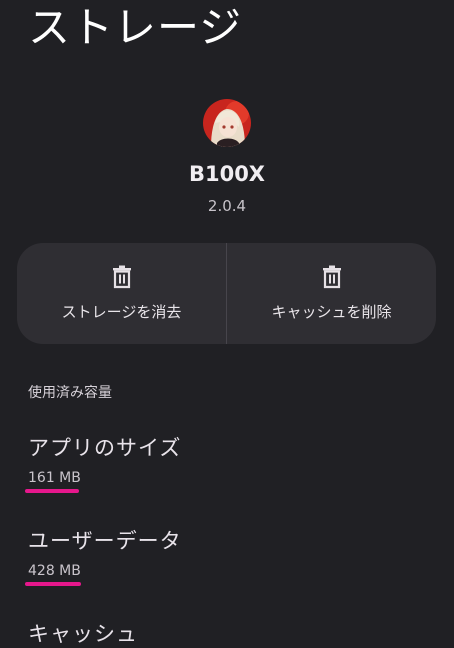 The width and height of the screenshot is (454, 648). I want to click on list-item-user-data: ユーザーデータ 428 MB, so click(105, 552).